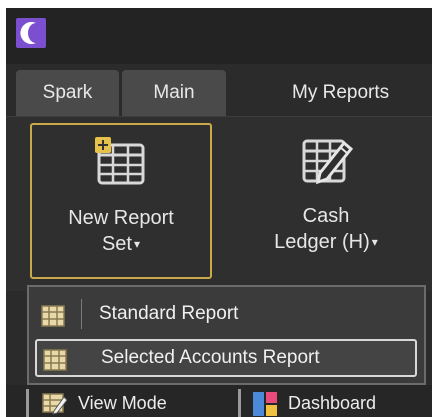  I want to click on menu-separator, so click(81, 314).